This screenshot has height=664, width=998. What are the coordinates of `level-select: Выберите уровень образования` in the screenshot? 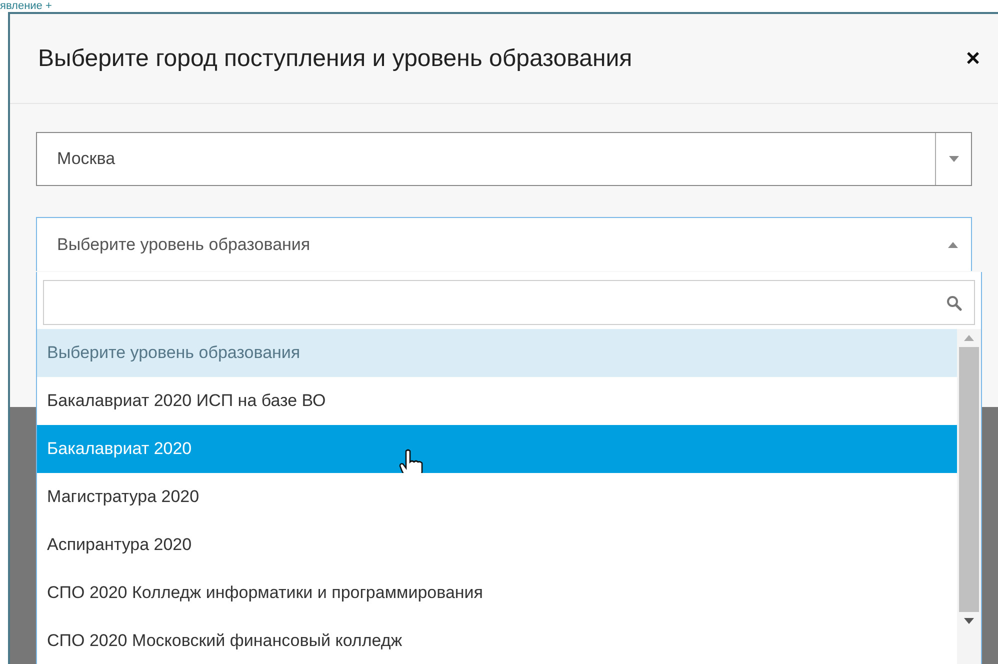 It's located at (504, 244).